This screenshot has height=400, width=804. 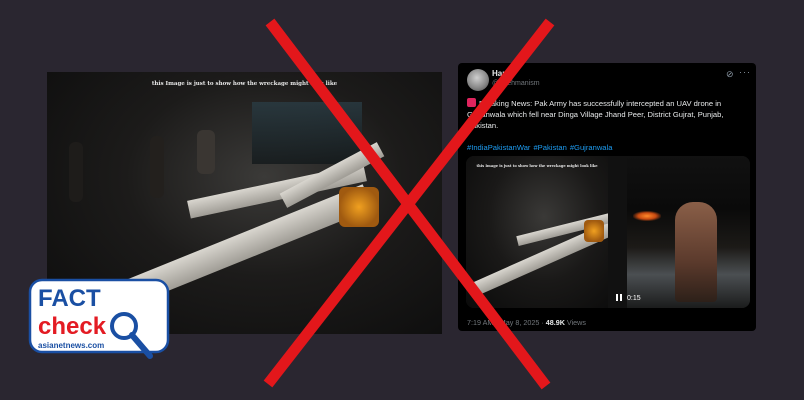 I want to click on video-controls: 0:15, so click(x=628, y=298).